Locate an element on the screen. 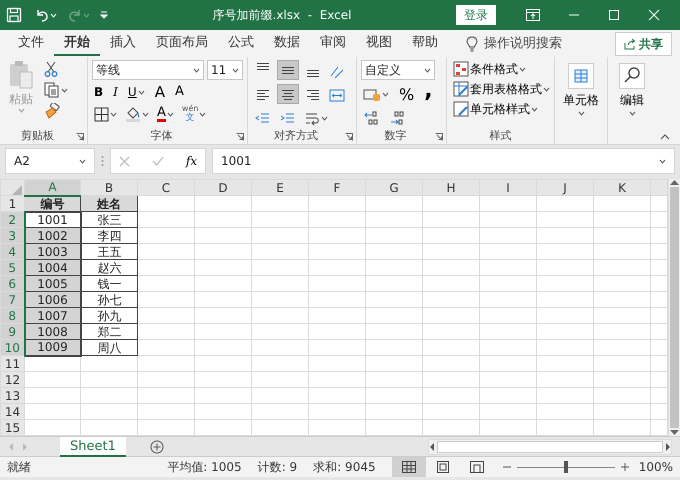 The image size is (680, 480). group-label: 对齐方式 is located at coordinates (296, 136).